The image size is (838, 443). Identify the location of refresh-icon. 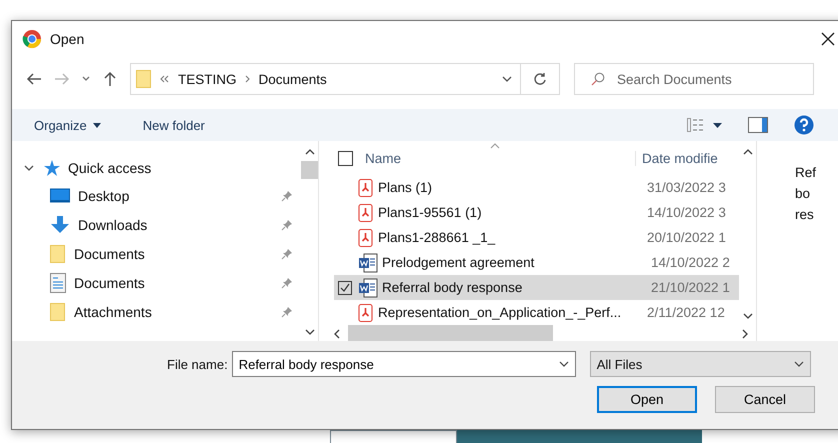
(540, 79).